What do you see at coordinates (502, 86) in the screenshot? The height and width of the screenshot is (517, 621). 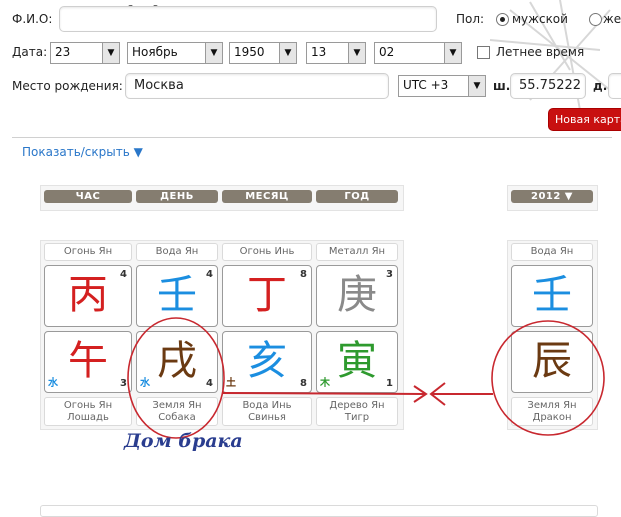 I see `latitude-label: ш.` at bounding box center [502, 86].